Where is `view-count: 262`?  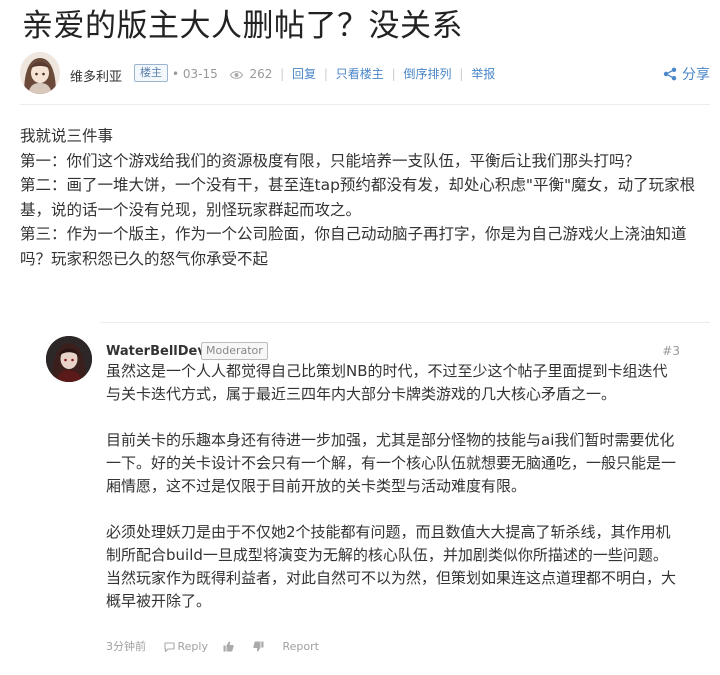 view-count: 262 is located at coordinates (261, 74).